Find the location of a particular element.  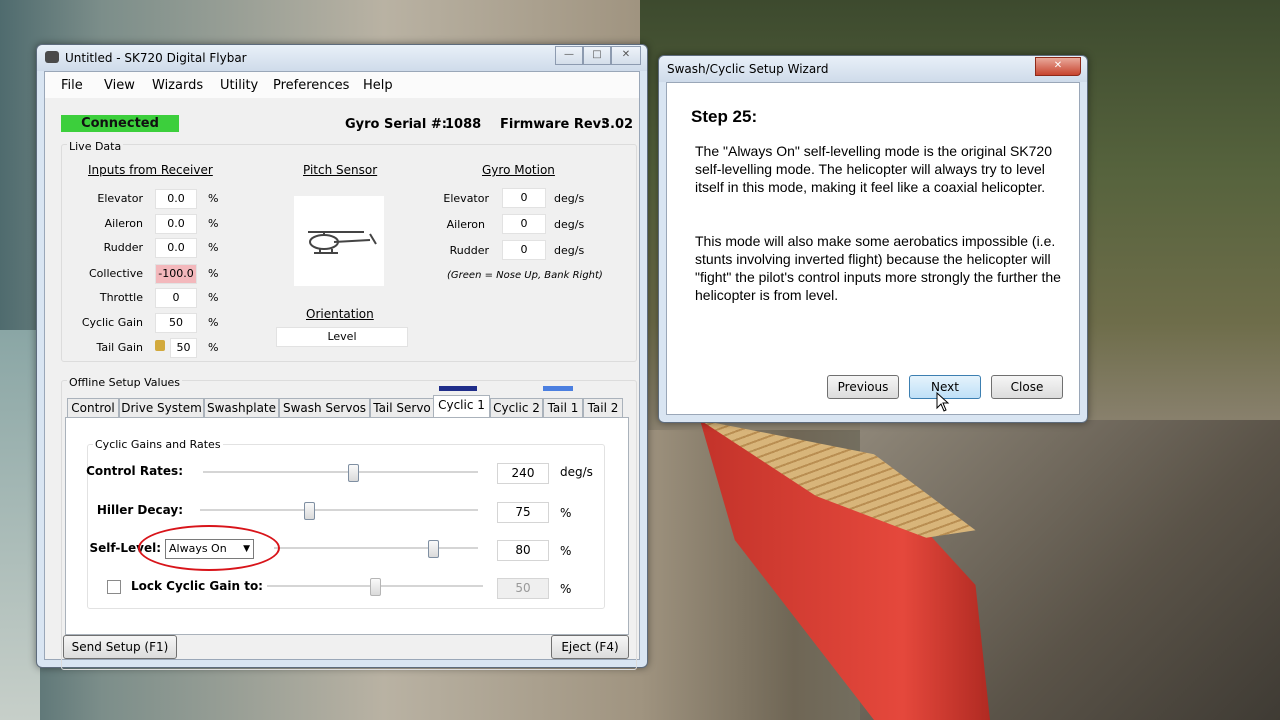

pitch-sensor-title: Pitch Sensor is located at coordinates (340, 170).